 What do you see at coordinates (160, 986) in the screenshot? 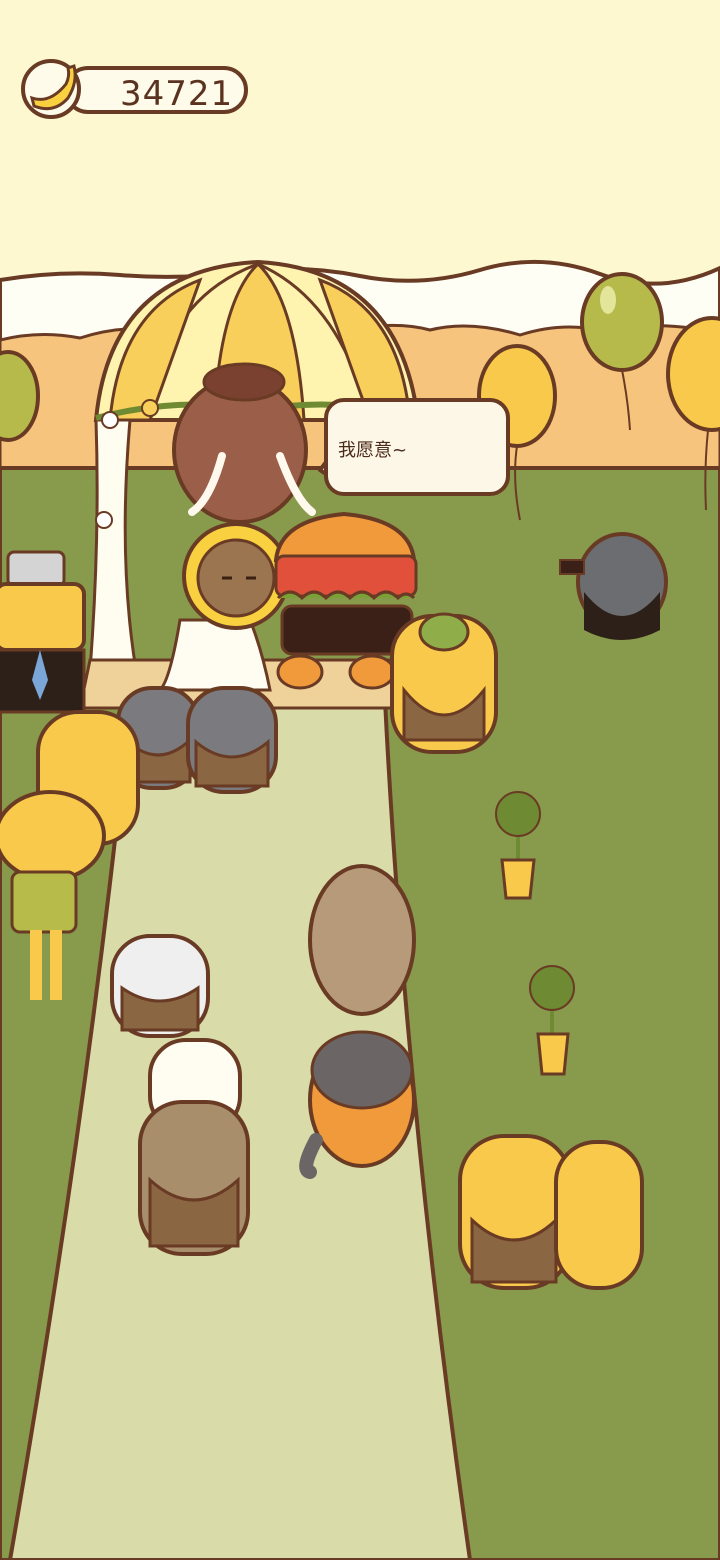
I see `white-grey-cat` at bounding box center [160, 986].